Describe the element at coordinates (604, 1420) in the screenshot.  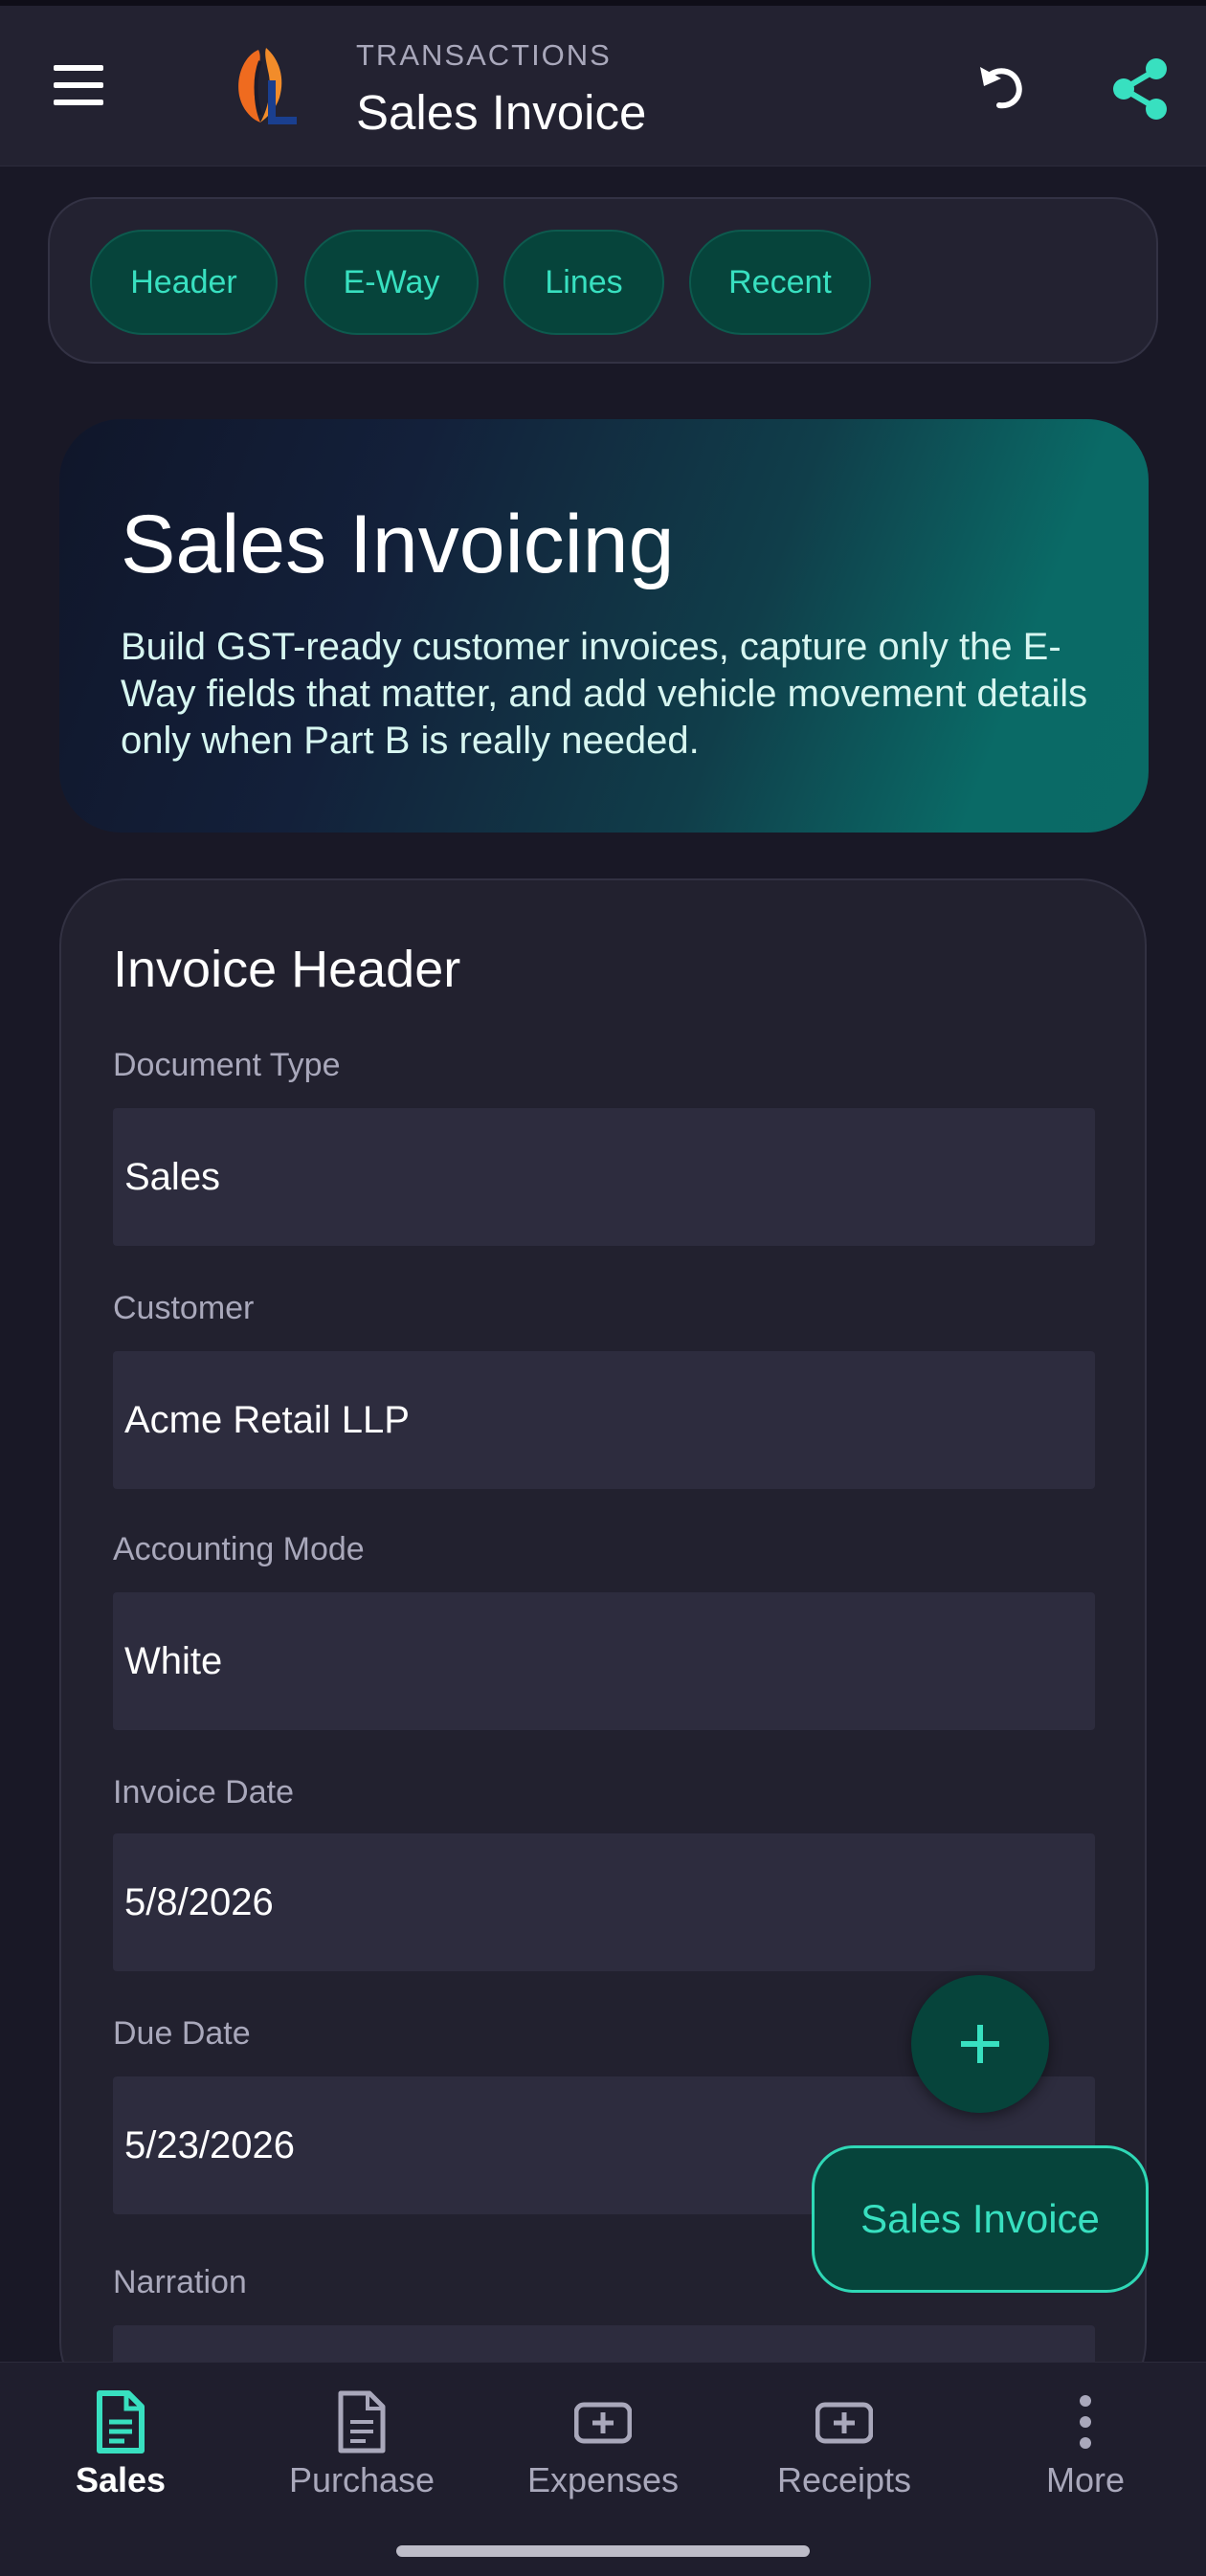
I see `customer-field: Acme Retail LLP` at that location.